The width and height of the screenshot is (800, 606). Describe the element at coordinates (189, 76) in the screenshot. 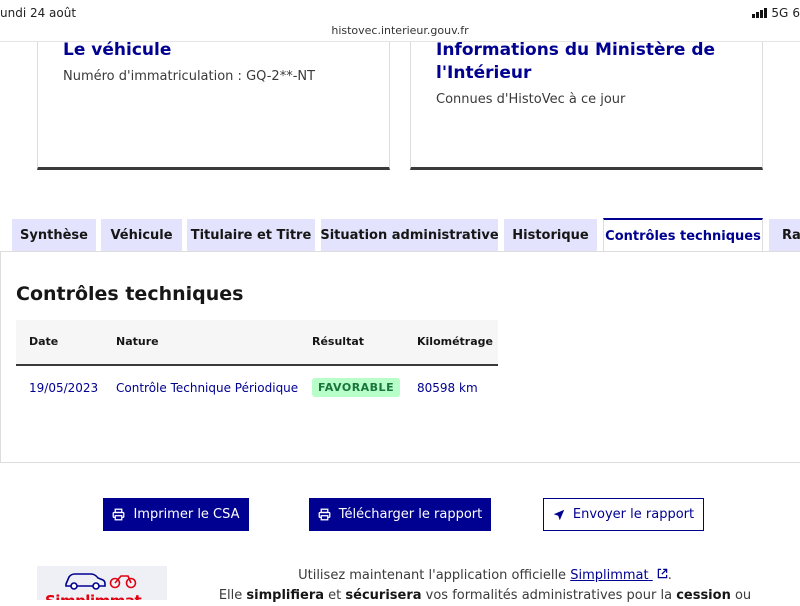

I see `registration-number: Numéro d'immatriculation : GQ-2**-NT` at that location.